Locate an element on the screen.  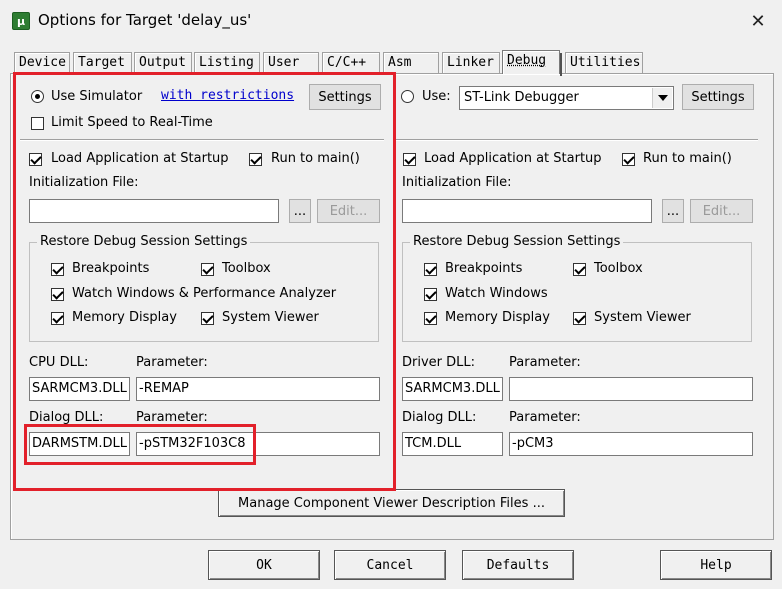
load-app-label: Load Application at Startup is located at coordinates (513, 158).